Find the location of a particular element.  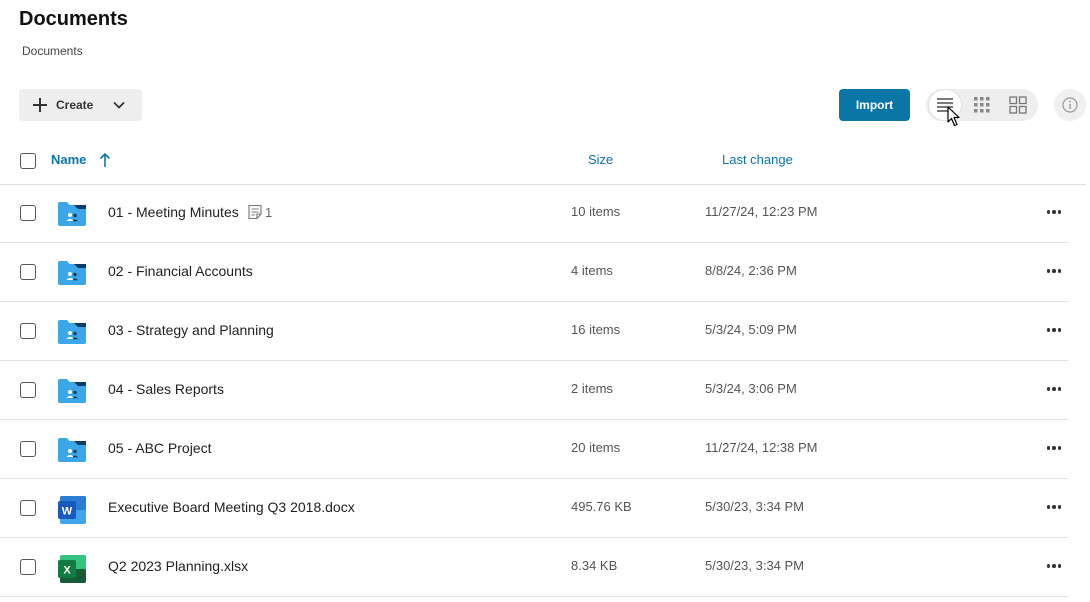

small-grid-icon is located at coordinates (982, 105).